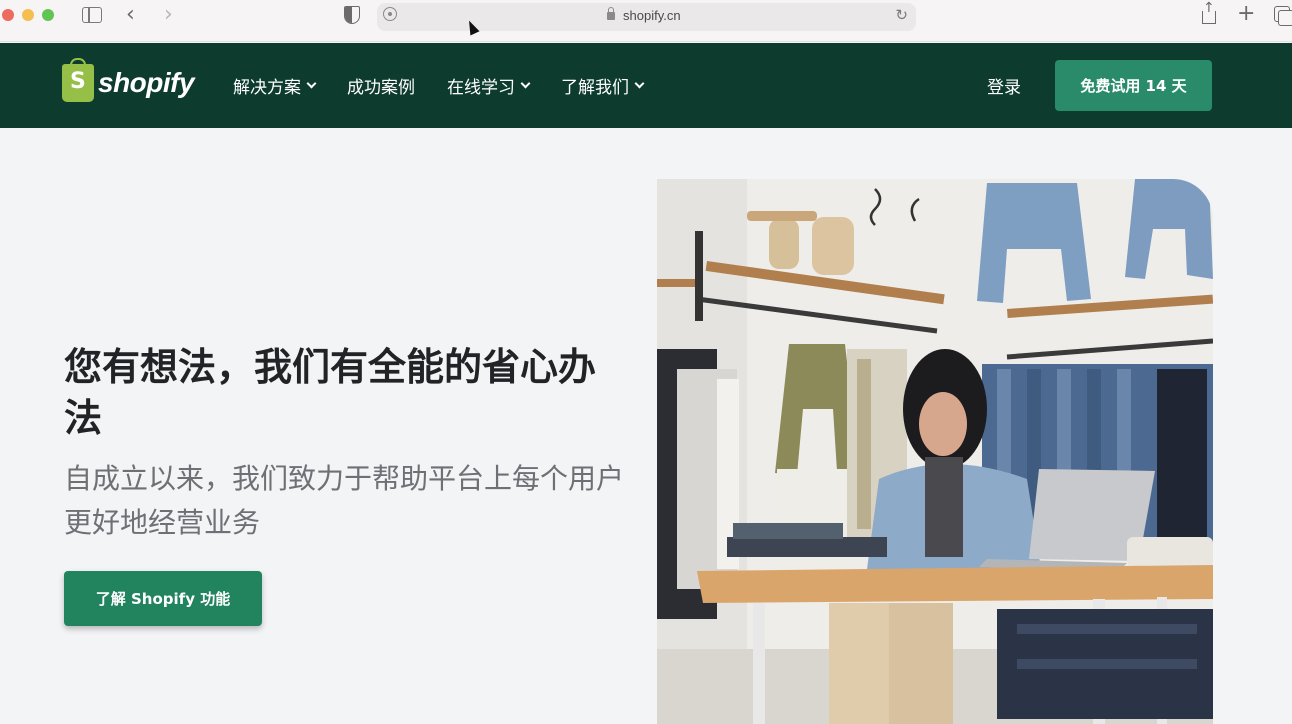 The width and height of the screenshot is (1292, 724). What do you see at coordinates (168, 14) in the screenshot?
I see `forward-arrow-icon: ›` at bounding box center [168, 14].